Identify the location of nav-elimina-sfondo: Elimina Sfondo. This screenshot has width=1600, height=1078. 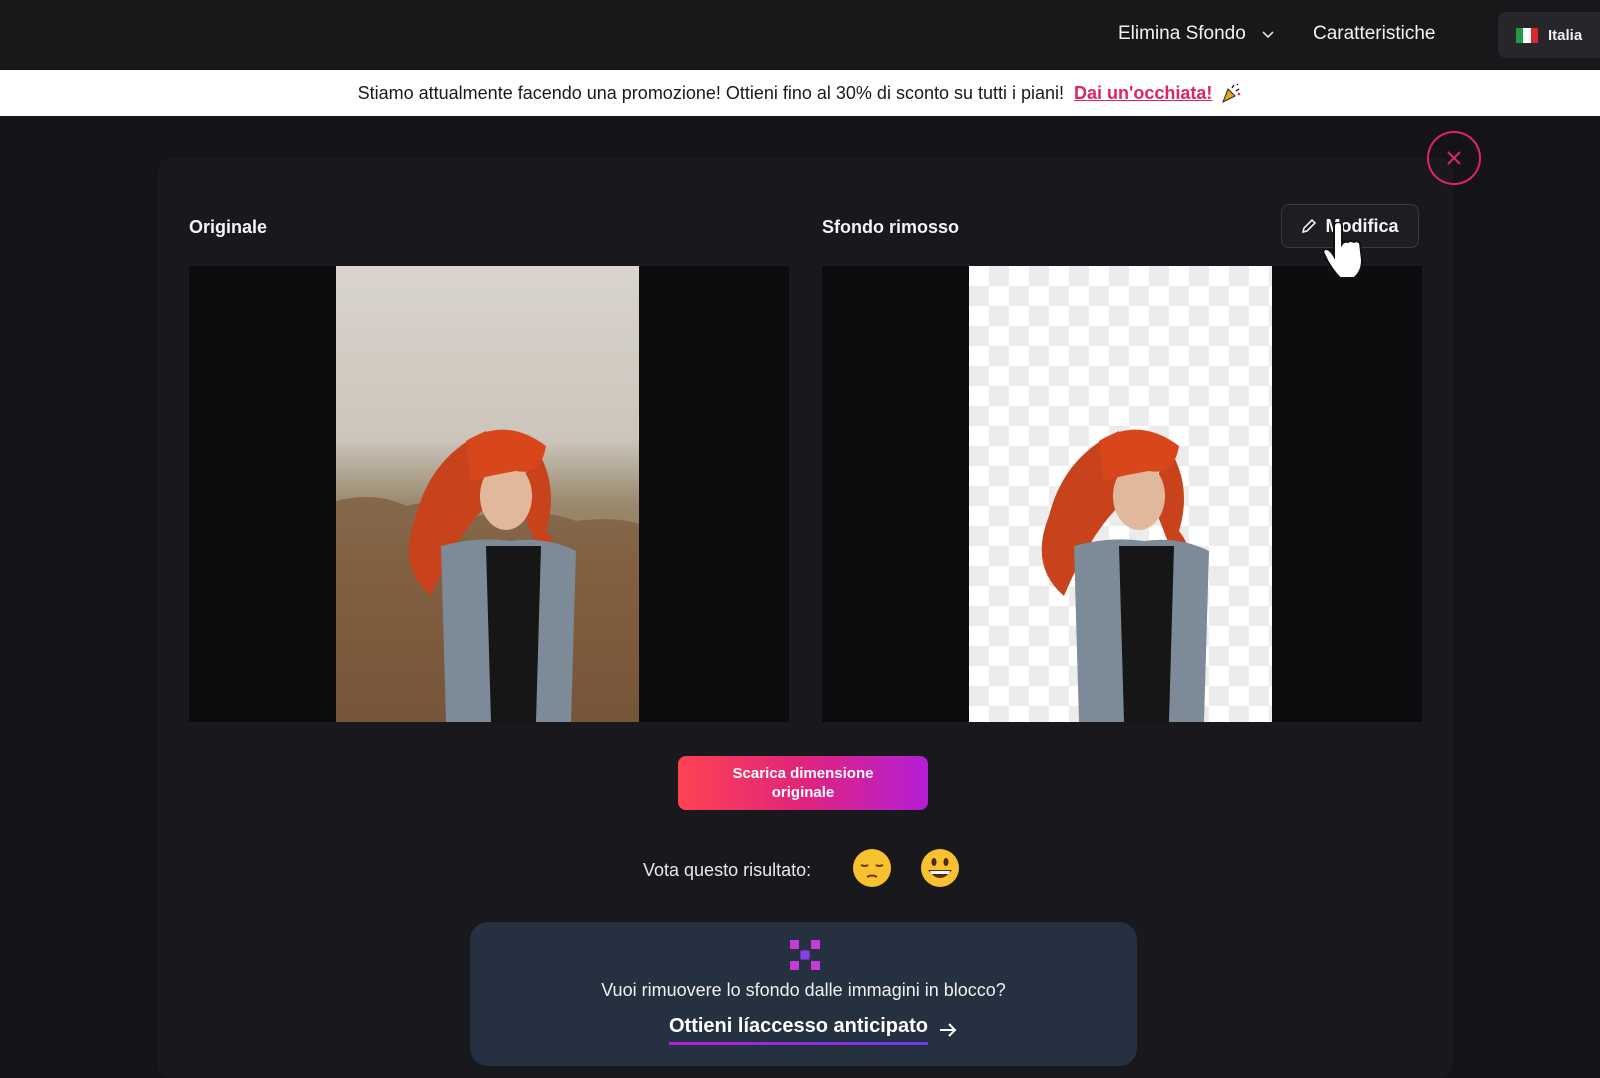
(1197, 34).